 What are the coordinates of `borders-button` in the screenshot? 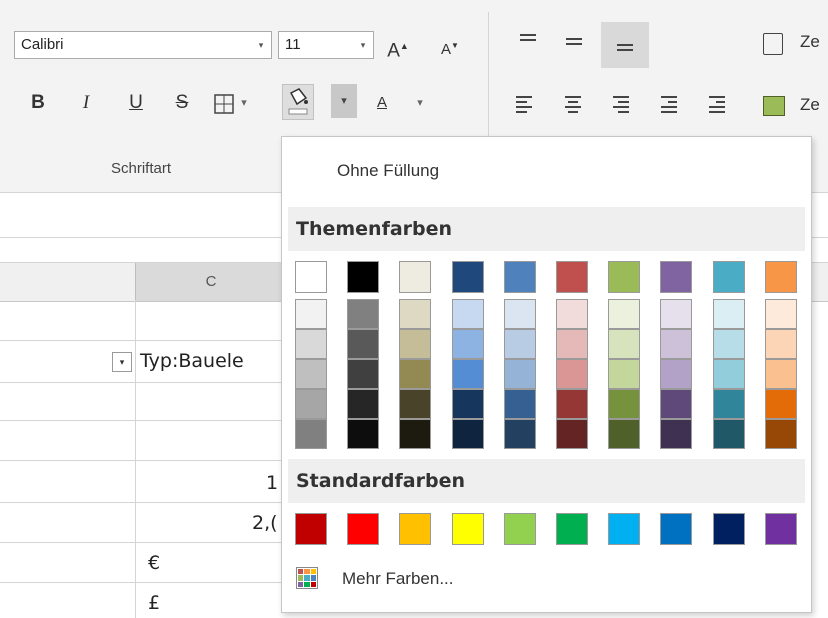 It's located at (224, 104).